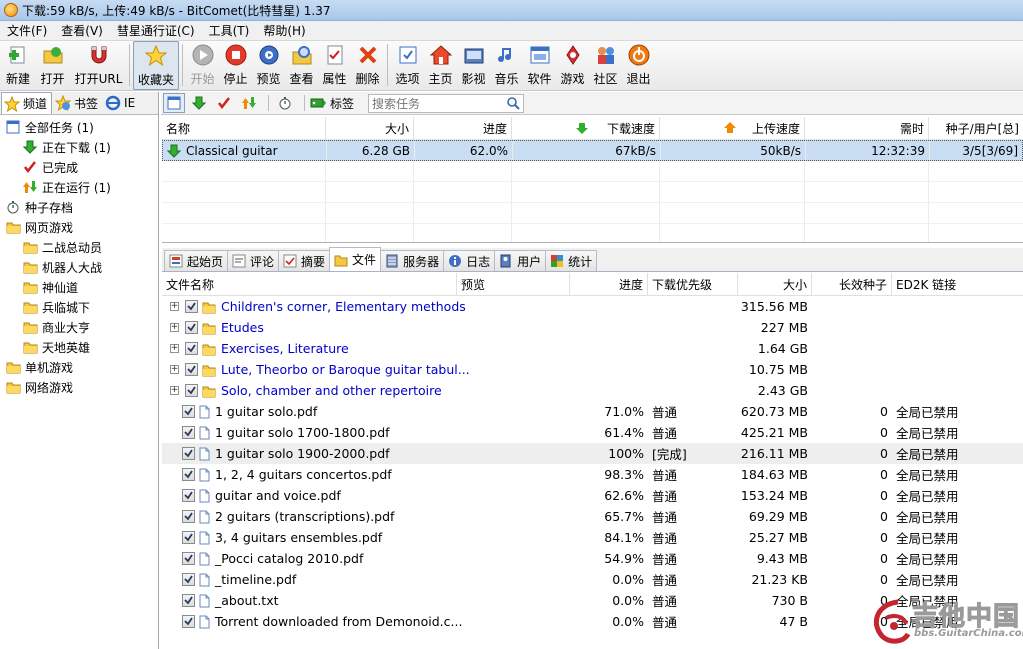  What do you see at coordinates (285, 103) in the screenshot?
I see `archive-button` at bounding box center [285, 103].